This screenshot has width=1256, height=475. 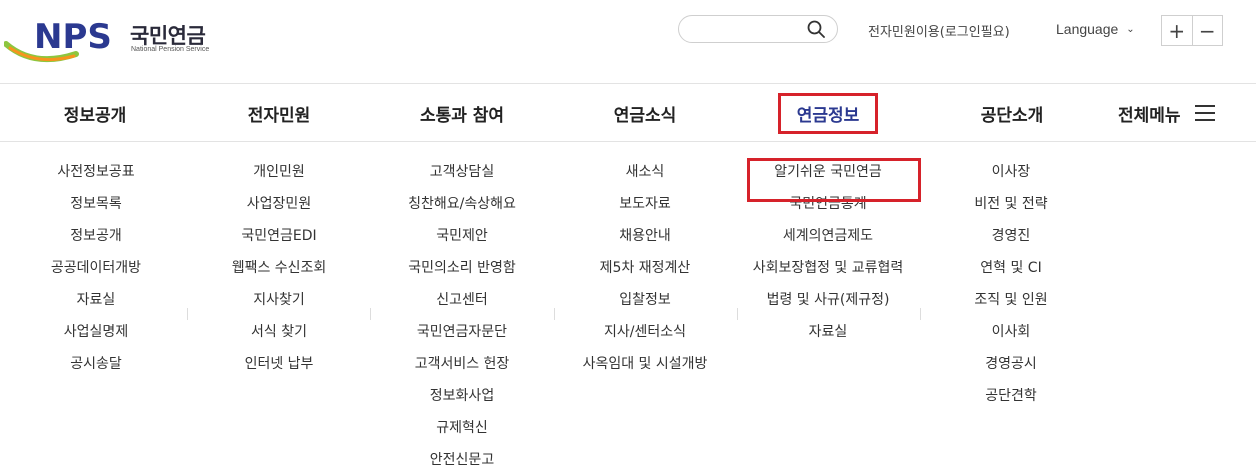 I want to click on main-navigation: 정보공개 전자민원 소통과 참여 연금소식 연금정보 공단소개 전체메뉴, so click(x=628, y=113).